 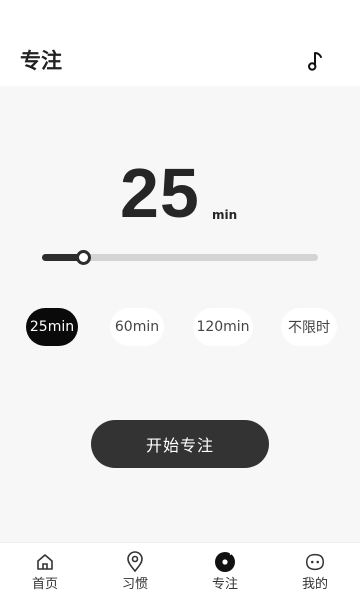 I want to click on music-button, so click(x=317, y=61).